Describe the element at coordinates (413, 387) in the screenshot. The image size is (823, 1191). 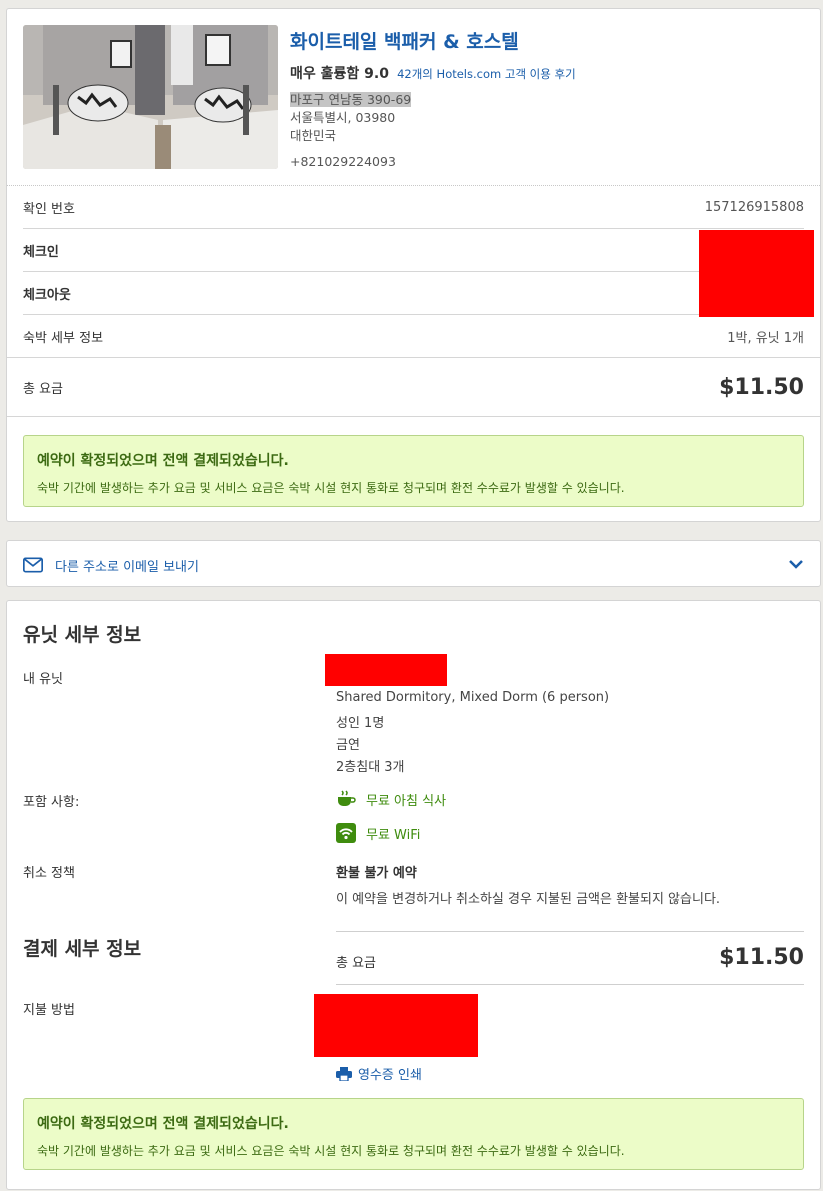
I see `total-row: 총 요금 $11.50` at that location.